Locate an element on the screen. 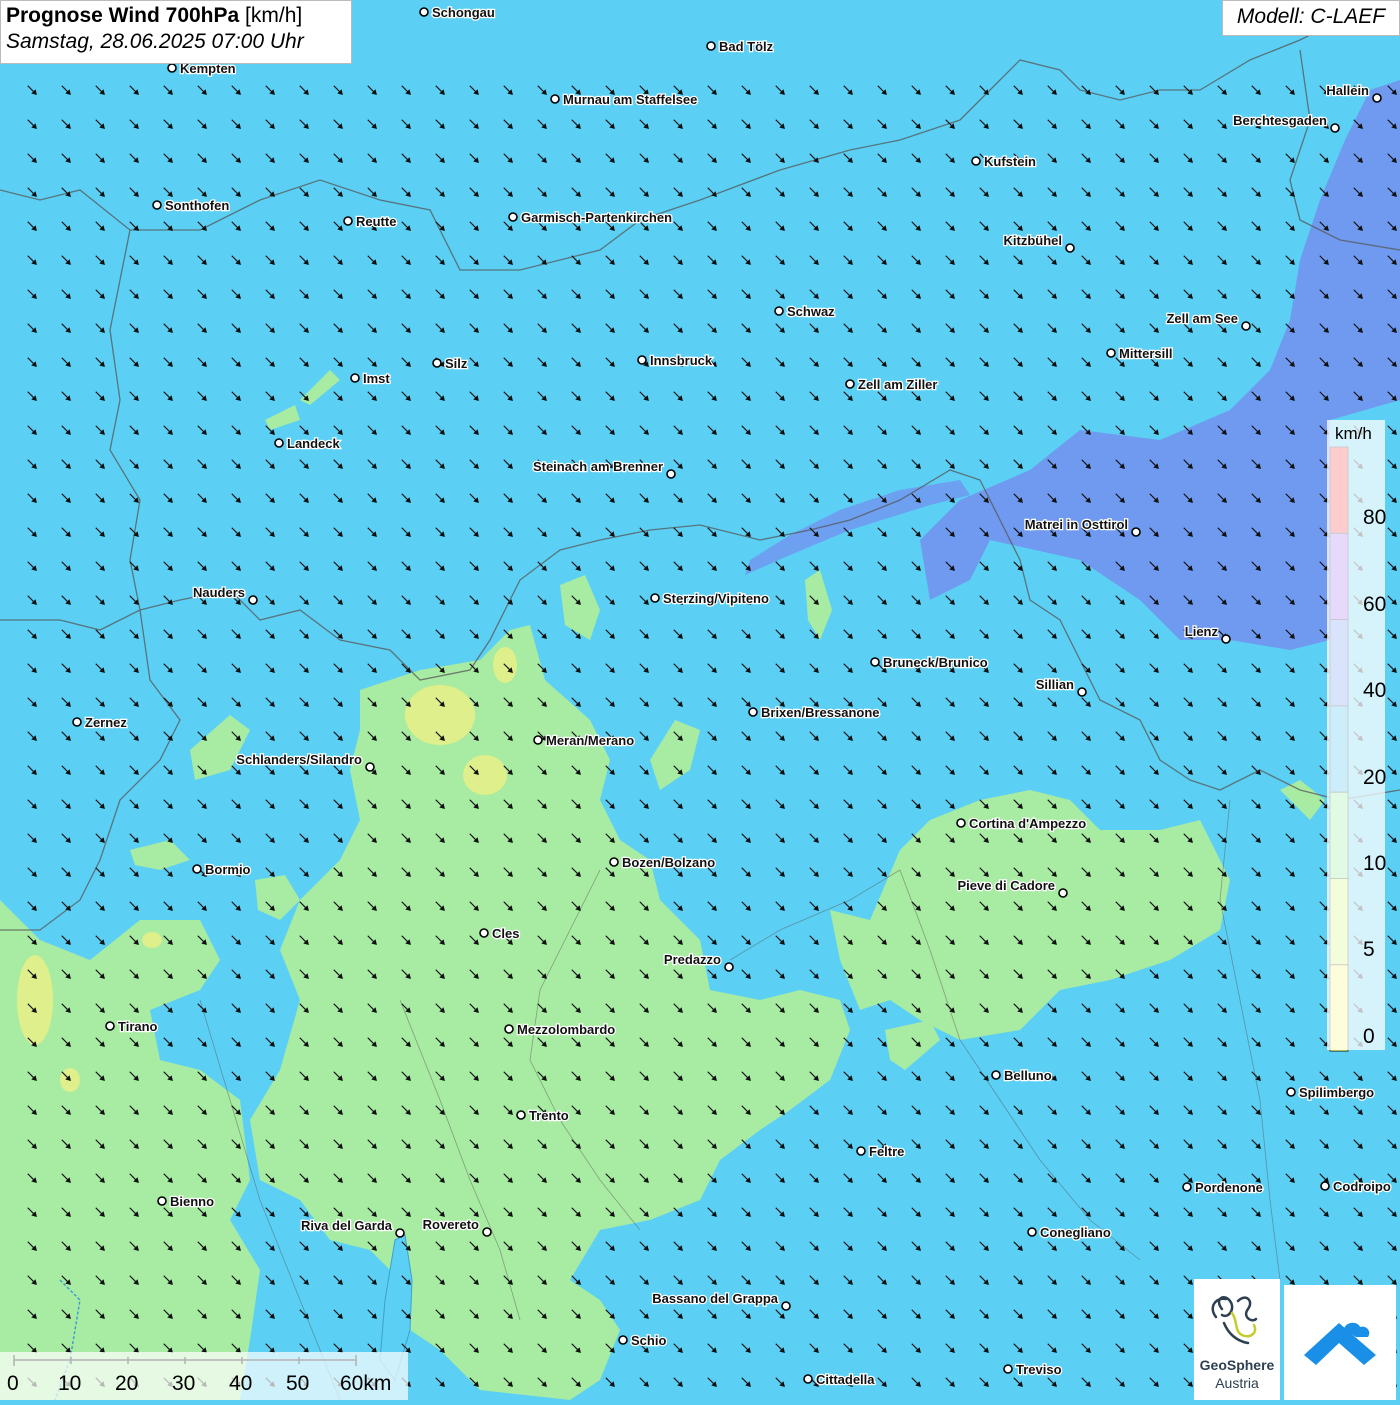 This screenshot has width=1400, height=1405. city-label: Zell am Ziller is located at coordinates (897, 384).